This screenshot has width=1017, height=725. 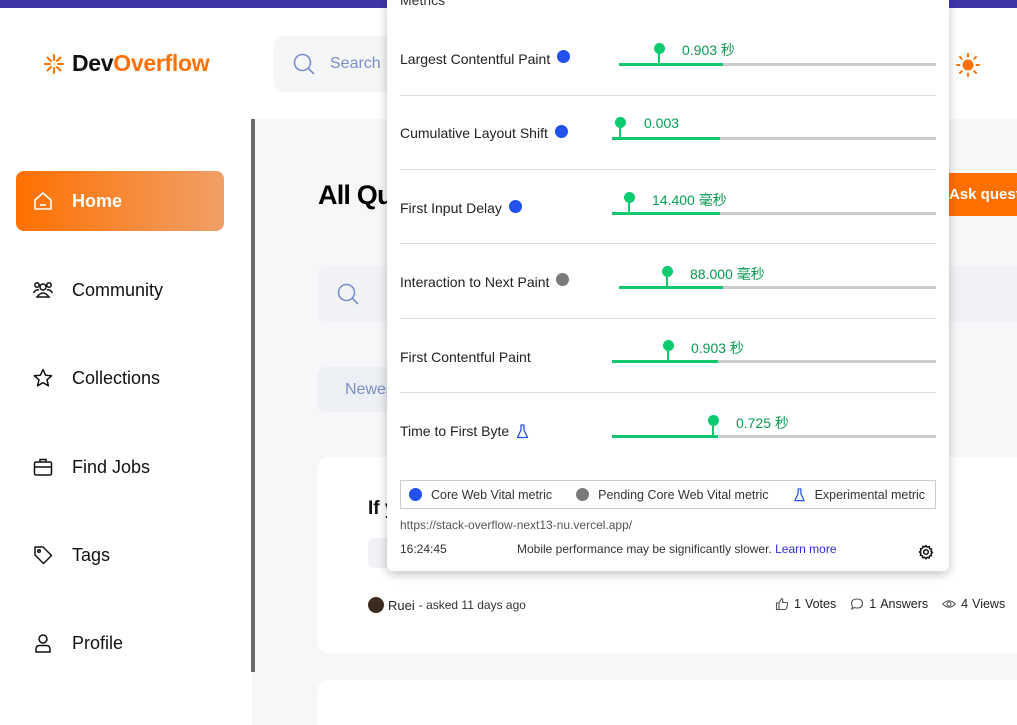 What do you see at coordinates (43, 555) in the screenshot?
I see `tag-icon` at bounding box center [43, 555].